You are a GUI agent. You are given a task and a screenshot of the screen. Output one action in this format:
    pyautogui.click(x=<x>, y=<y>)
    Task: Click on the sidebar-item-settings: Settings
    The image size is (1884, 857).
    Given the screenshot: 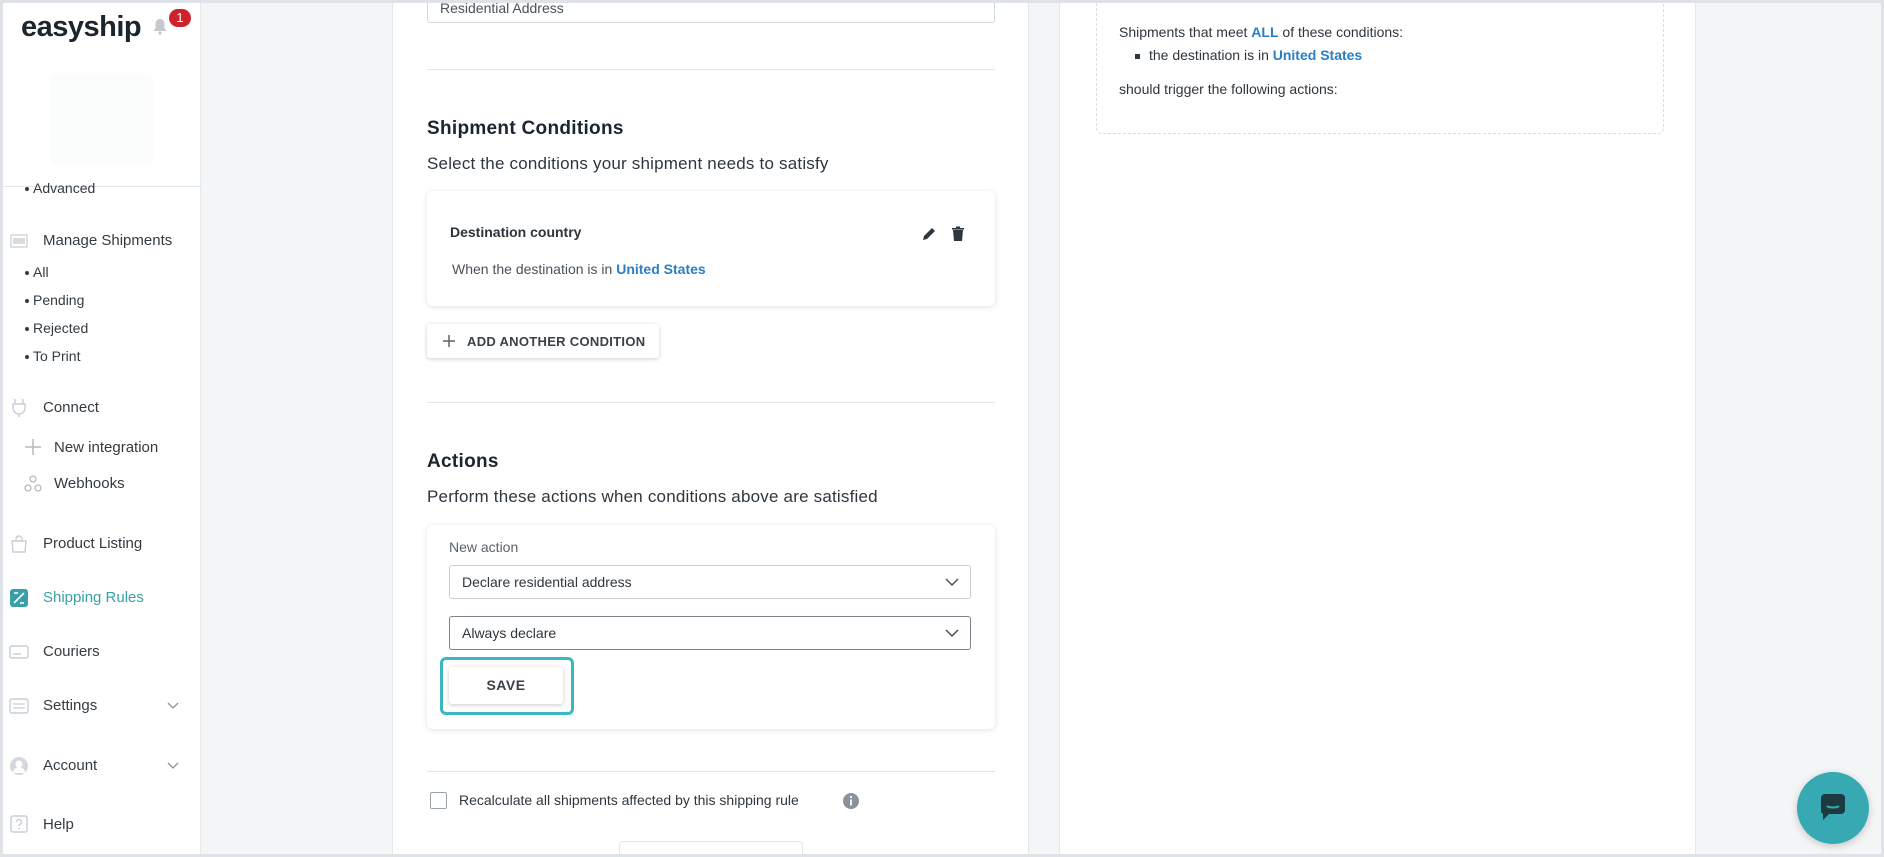 What is the action you would take?
    pyautogui.click(x=70, y=705)
    